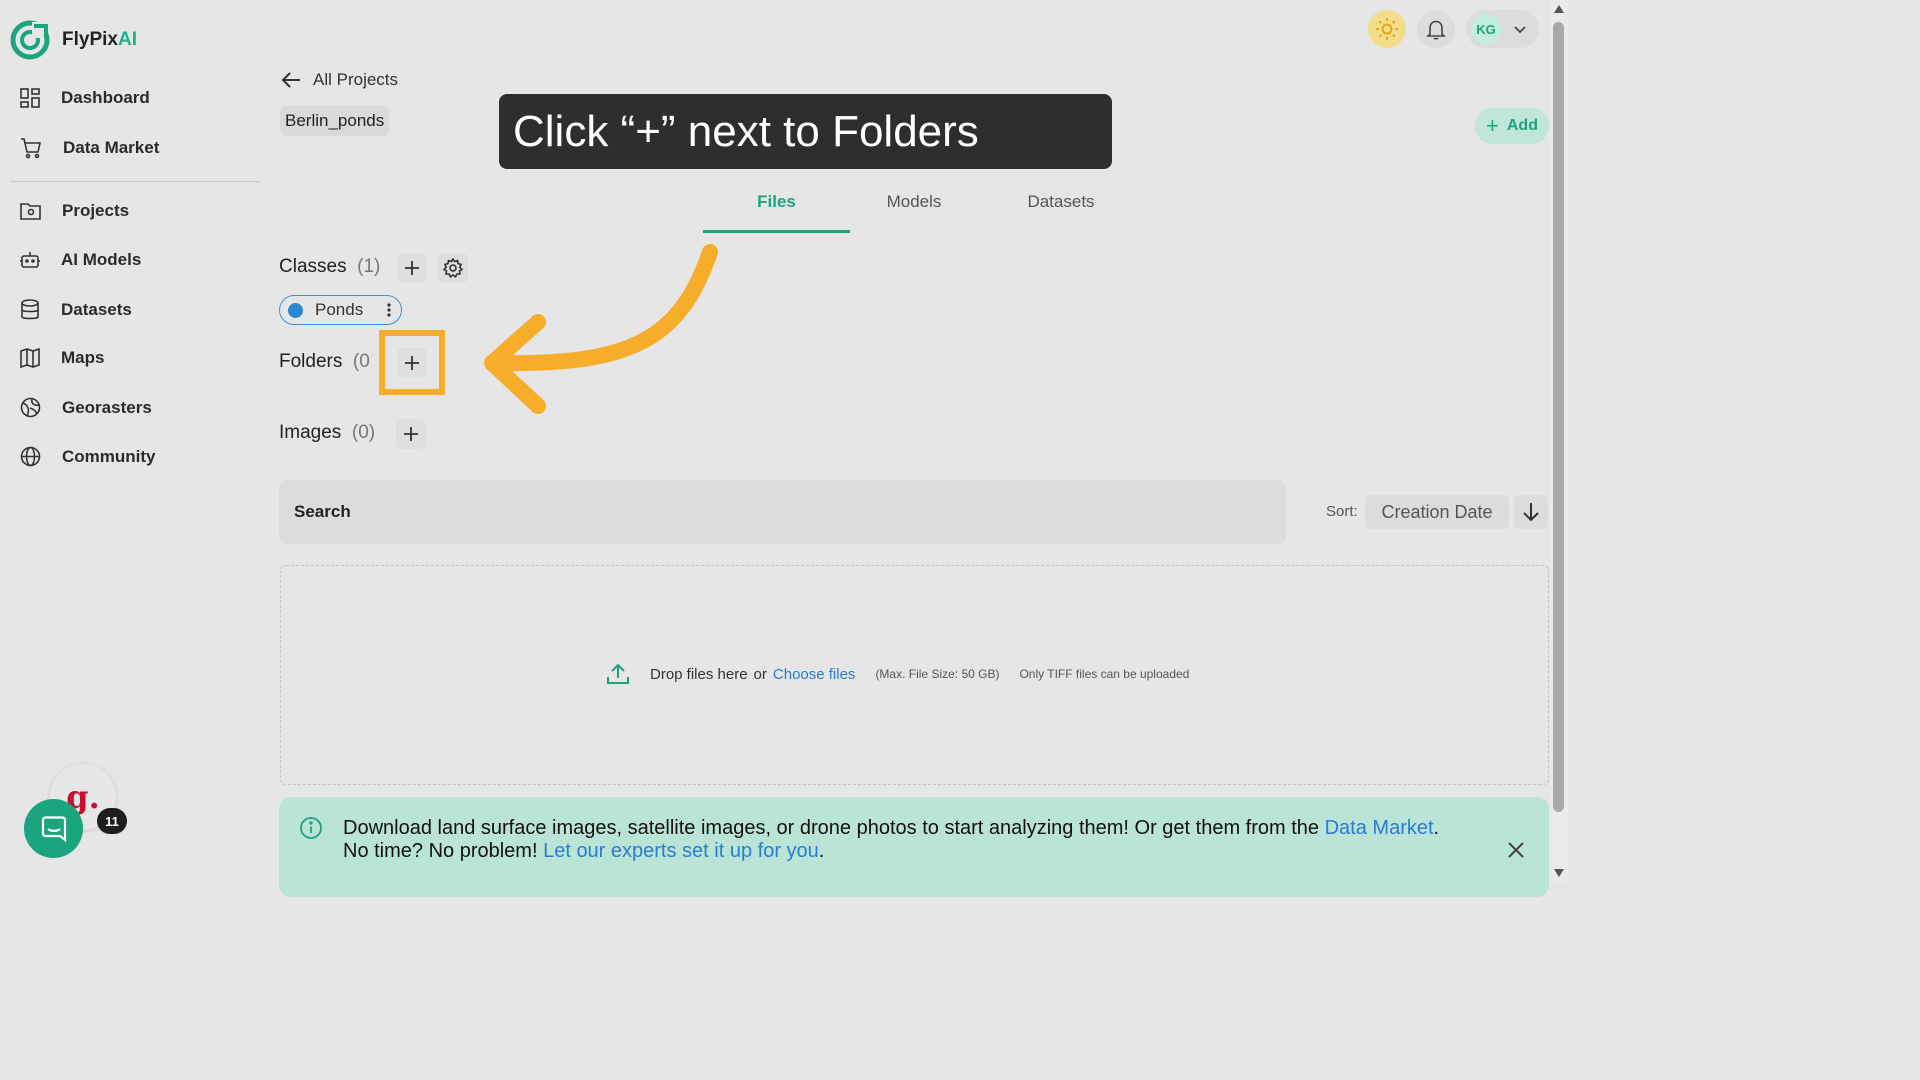 Image resolution: width=1920 pixels, height=1080 pixels. Describe the element at coordinates (814, 674) in the screenshot. I see `choose-files-link: Choose files` at that location.